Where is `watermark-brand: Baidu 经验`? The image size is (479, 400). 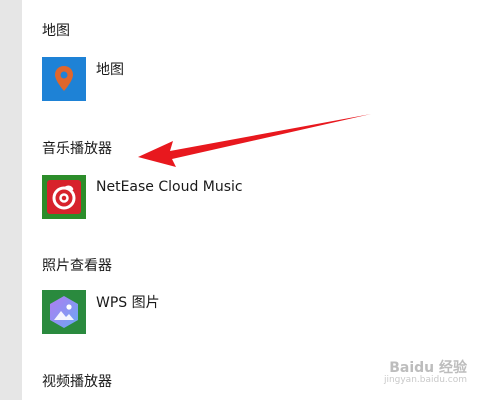
watermark-brand: Baidu 经验 is located at coordinates (428, 368).